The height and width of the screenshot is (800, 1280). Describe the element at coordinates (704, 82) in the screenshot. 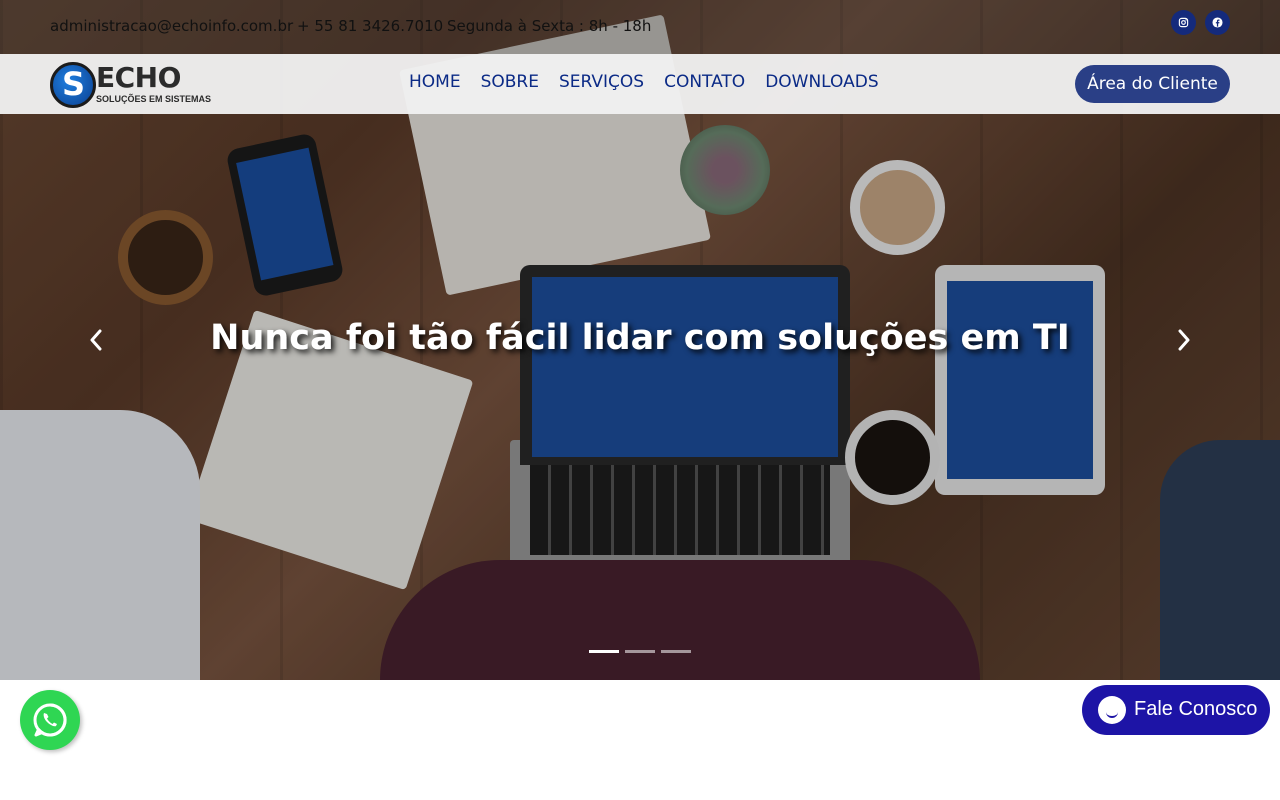

I see `nav-contato: CONTATO` at that location.